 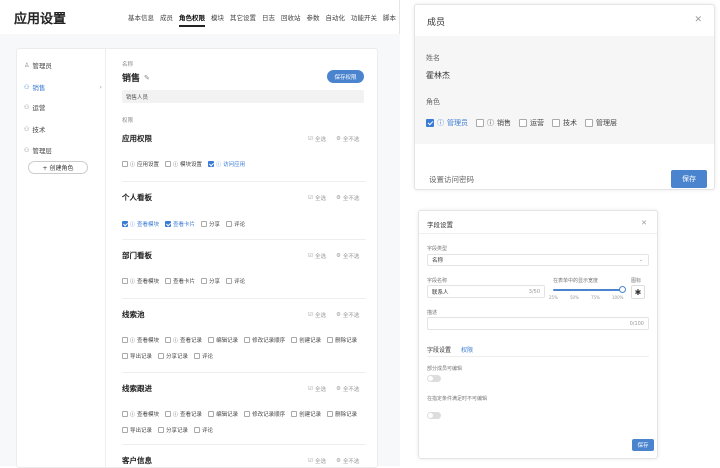 I want to click on desc-input: 0/100, so click(x=538, y=323).